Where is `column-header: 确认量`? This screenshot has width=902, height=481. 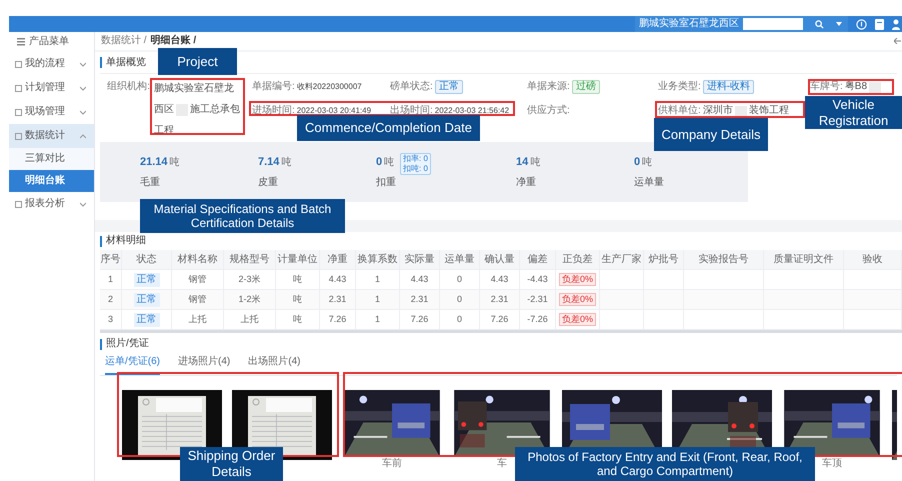 column-header: 确认量 is located at coordinates (499, 259).